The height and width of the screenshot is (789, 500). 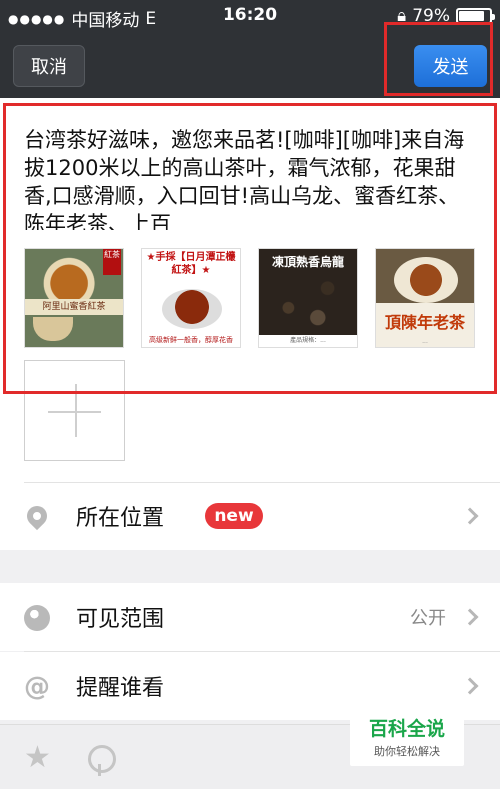 I want to click on send-highlight-box, so click(x=438, y=59).